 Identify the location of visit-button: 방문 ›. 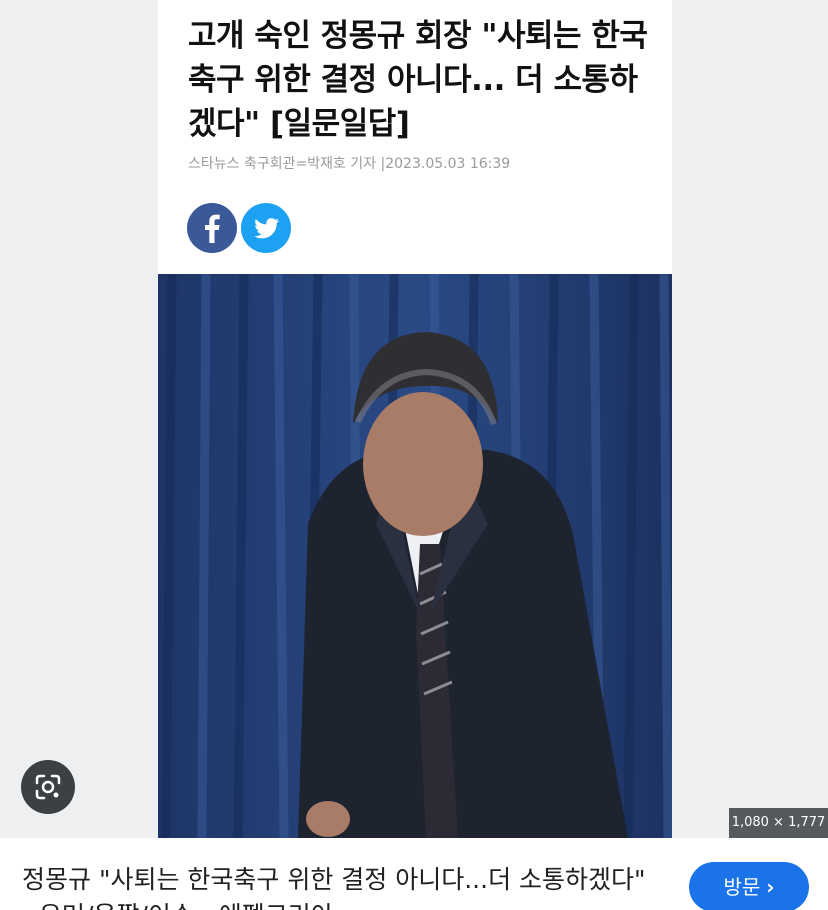
(749, 886).